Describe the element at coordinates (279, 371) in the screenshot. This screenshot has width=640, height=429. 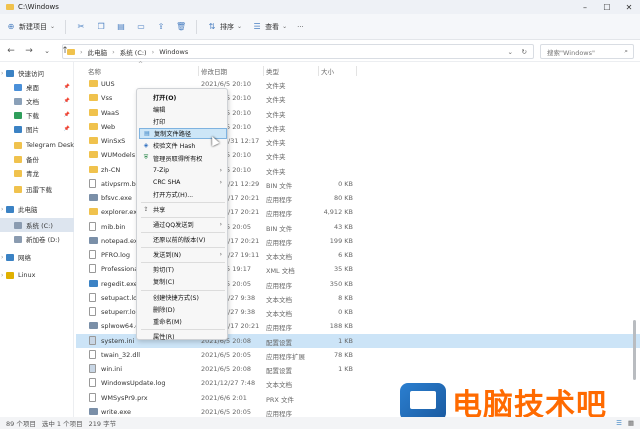
I see `file-type: 配置设置` at that location.